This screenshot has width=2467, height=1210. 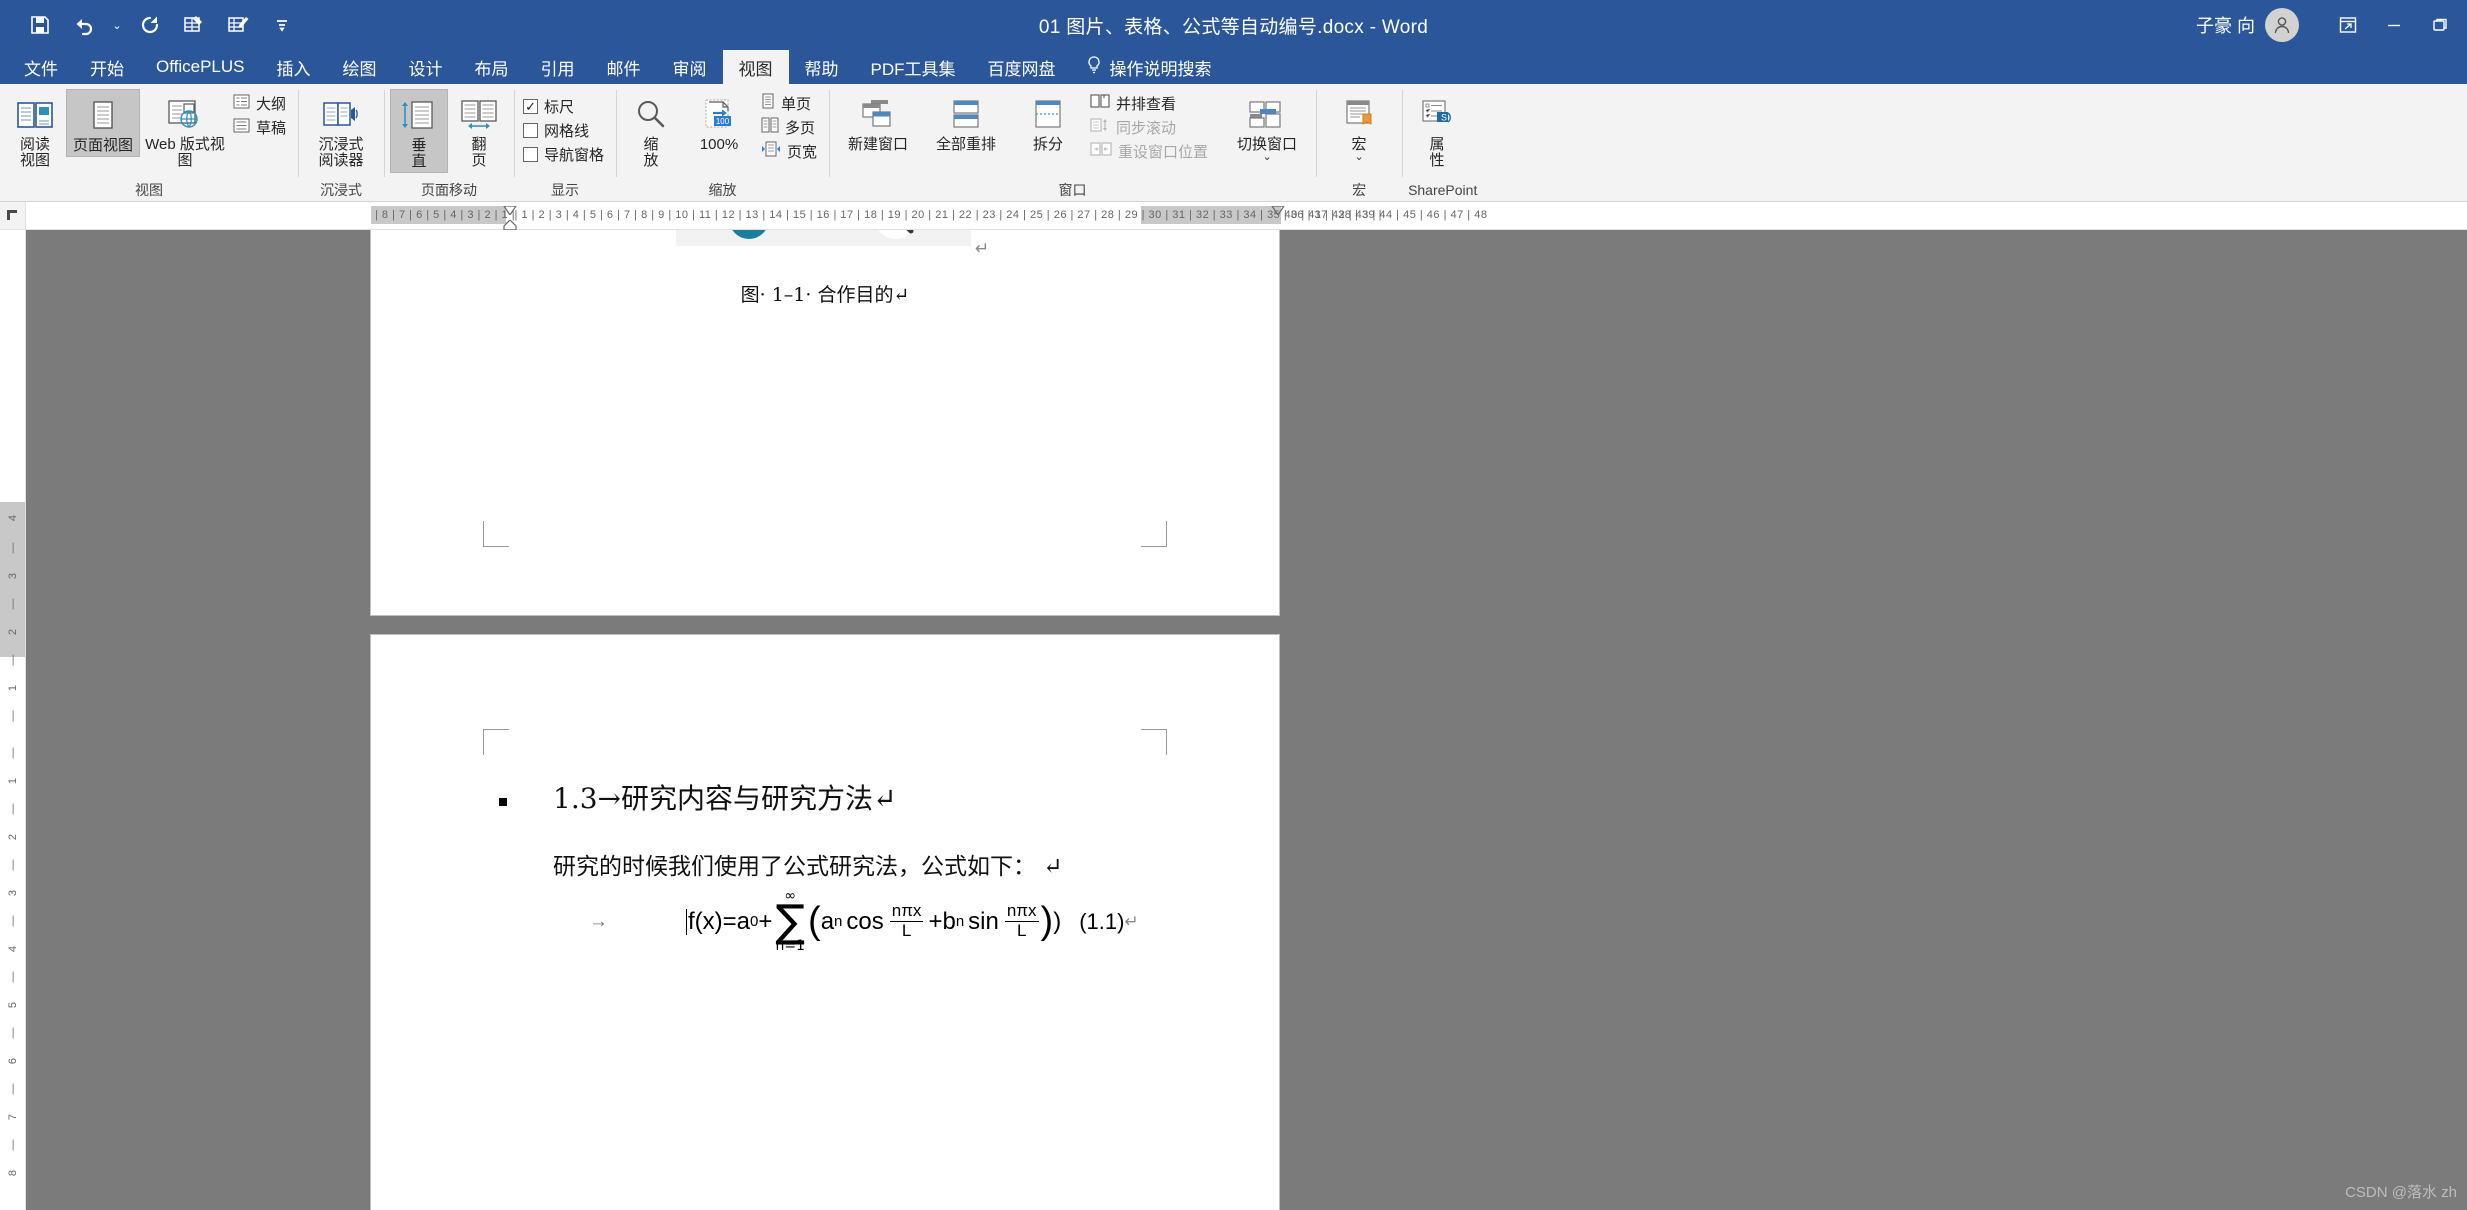 I want to click on formula-lhs-sub: 0, so click(x=754, y=921).